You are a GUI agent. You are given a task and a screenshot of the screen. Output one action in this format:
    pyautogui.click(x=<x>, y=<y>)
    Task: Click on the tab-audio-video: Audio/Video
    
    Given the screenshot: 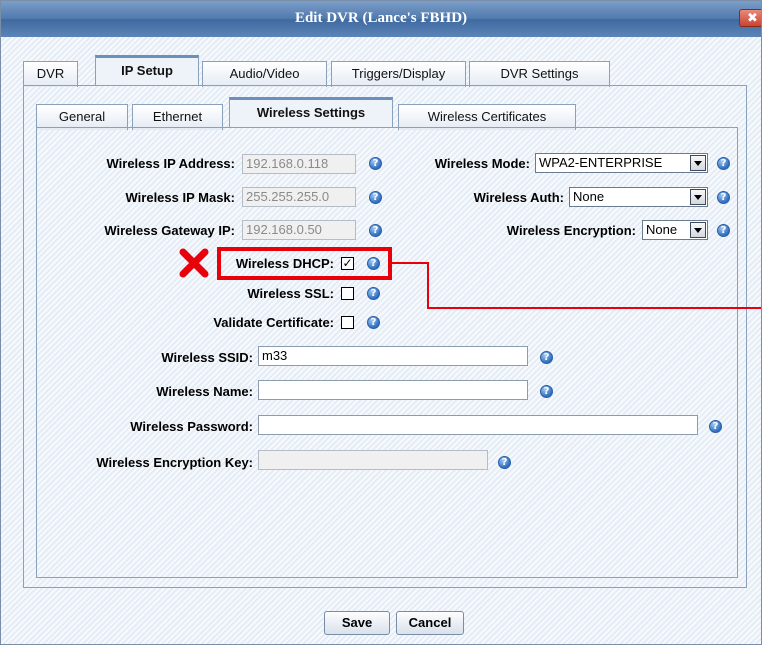 What is the action you would take?
    pyautogui.click(x=264, y=74)
    